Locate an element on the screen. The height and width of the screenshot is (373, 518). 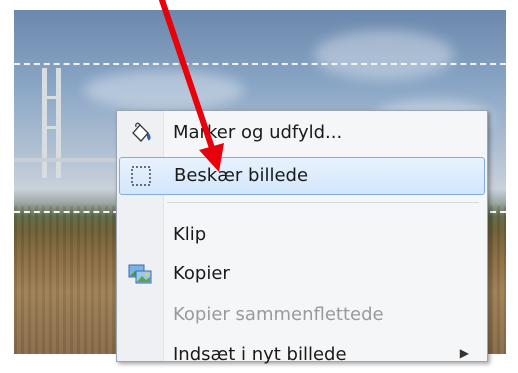
menu-item-label: Beskær billede is located at coordinates (241, 175).